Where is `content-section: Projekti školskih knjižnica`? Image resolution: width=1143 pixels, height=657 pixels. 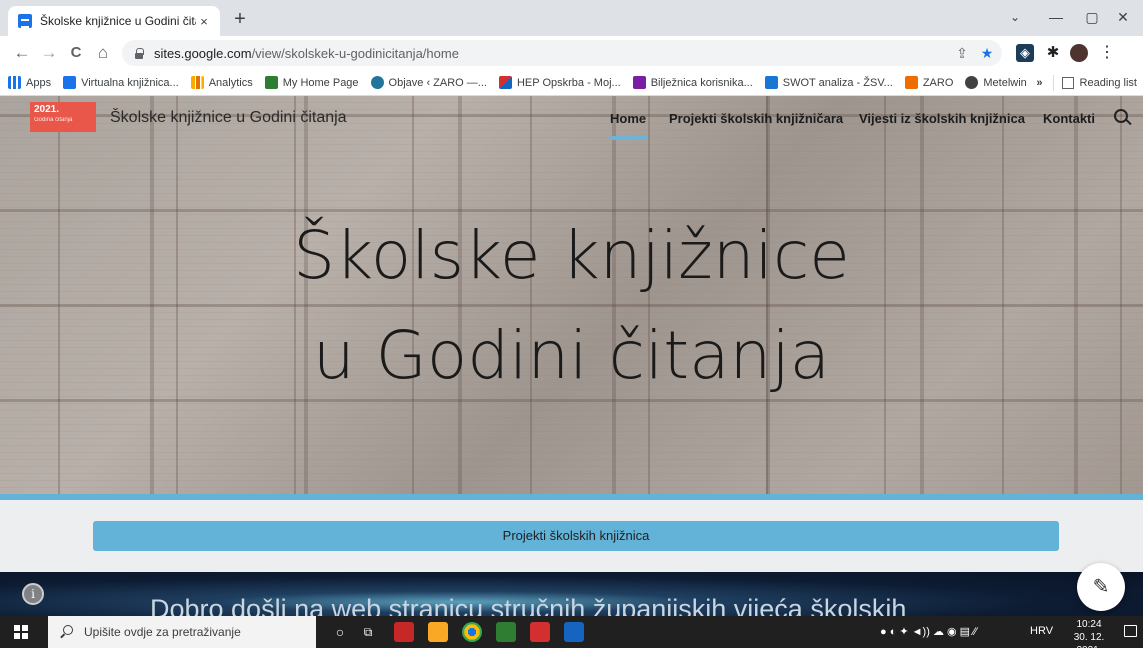
content-section: Projekti školskih knjižnica is located at coordinates (571, 536).